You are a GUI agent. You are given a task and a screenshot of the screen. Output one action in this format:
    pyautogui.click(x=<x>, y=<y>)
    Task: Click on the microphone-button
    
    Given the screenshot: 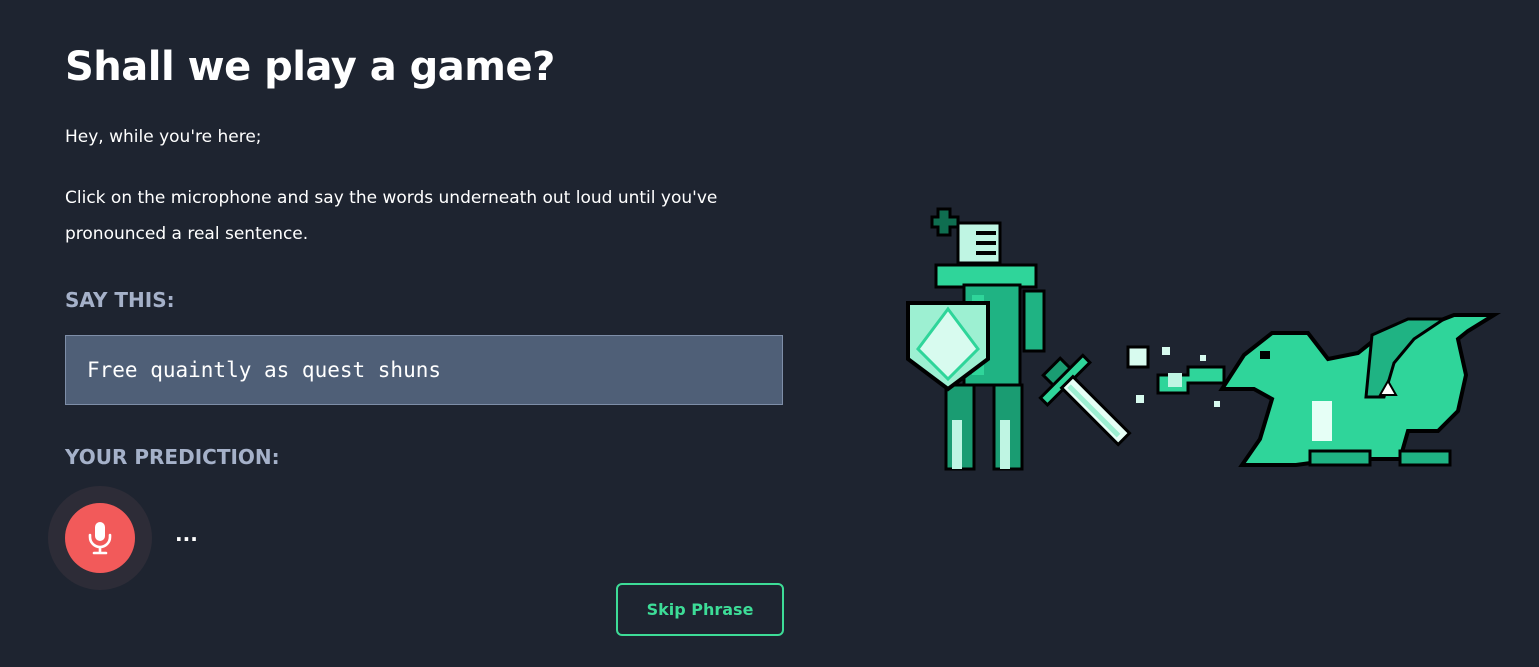 What is the action you would take?
    pyautogui.click(x=100, y=538)
    